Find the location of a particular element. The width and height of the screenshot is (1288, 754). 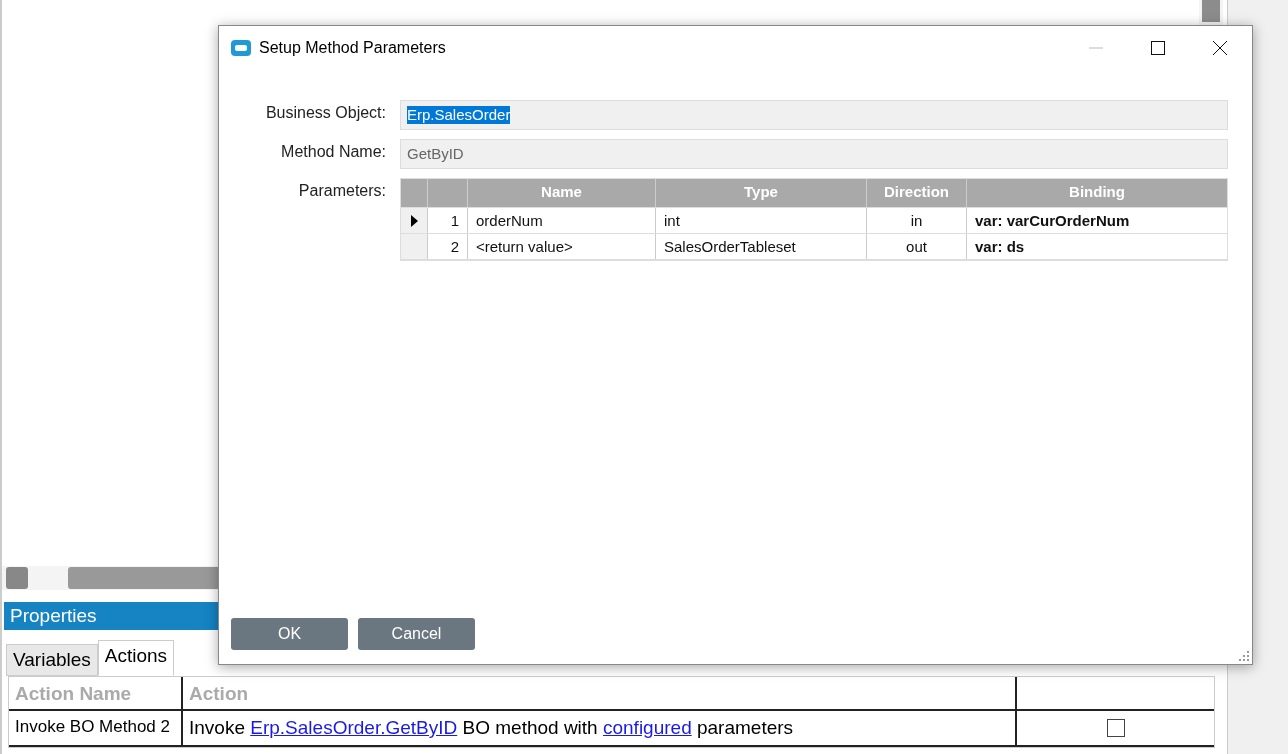

table-cell: in is located at coordinates (917, 220).